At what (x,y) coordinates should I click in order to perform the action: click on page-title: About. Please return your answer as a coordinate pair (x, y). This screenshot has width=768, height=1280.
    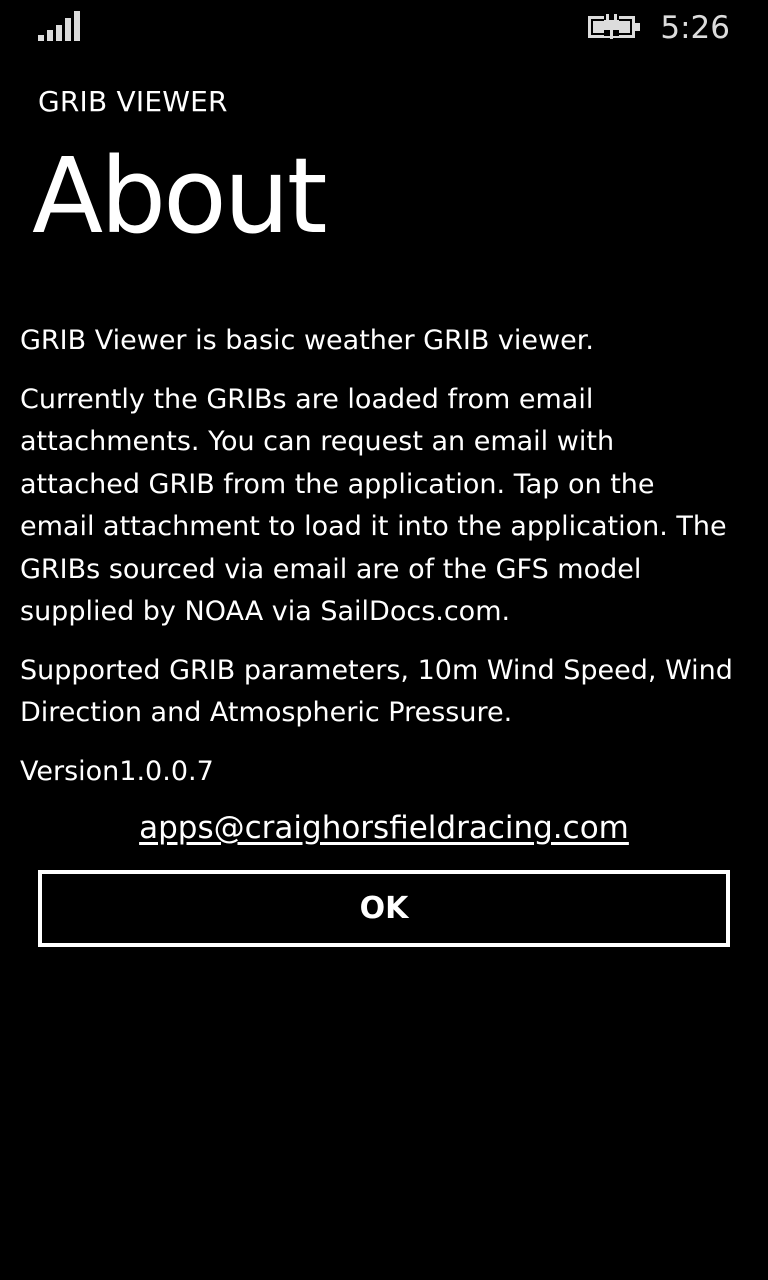
    Looking at the image, I should click on (179, 196).